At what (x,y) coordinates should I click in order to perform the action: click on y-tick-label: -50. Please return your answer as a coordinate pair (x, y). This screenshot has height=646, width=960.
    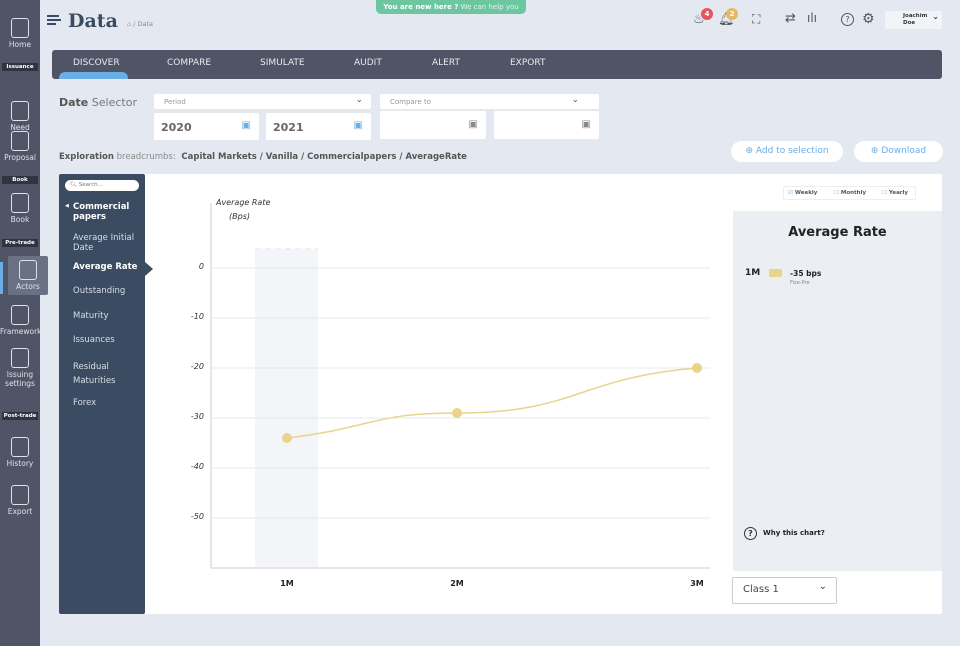
    Looking at the image, I should click on (197, 516).